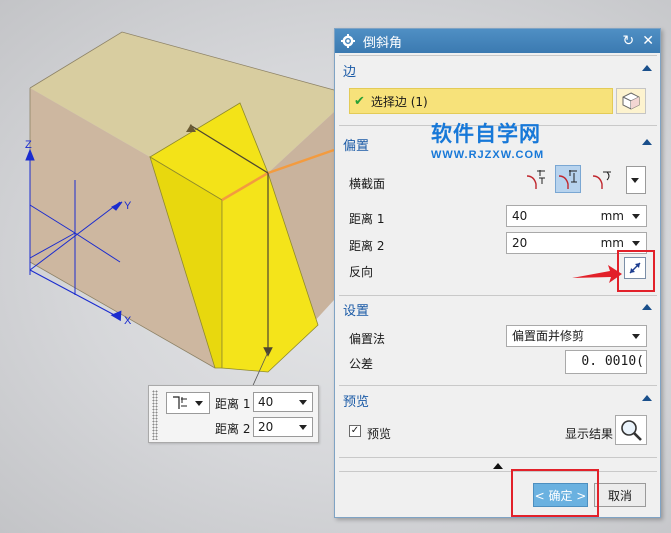  What do you see at coordinates (497, 41) in the screenshot?
I see `dialog-titlebar: 倒斜角 ↻ ✕` at bounding box center [497, 41].